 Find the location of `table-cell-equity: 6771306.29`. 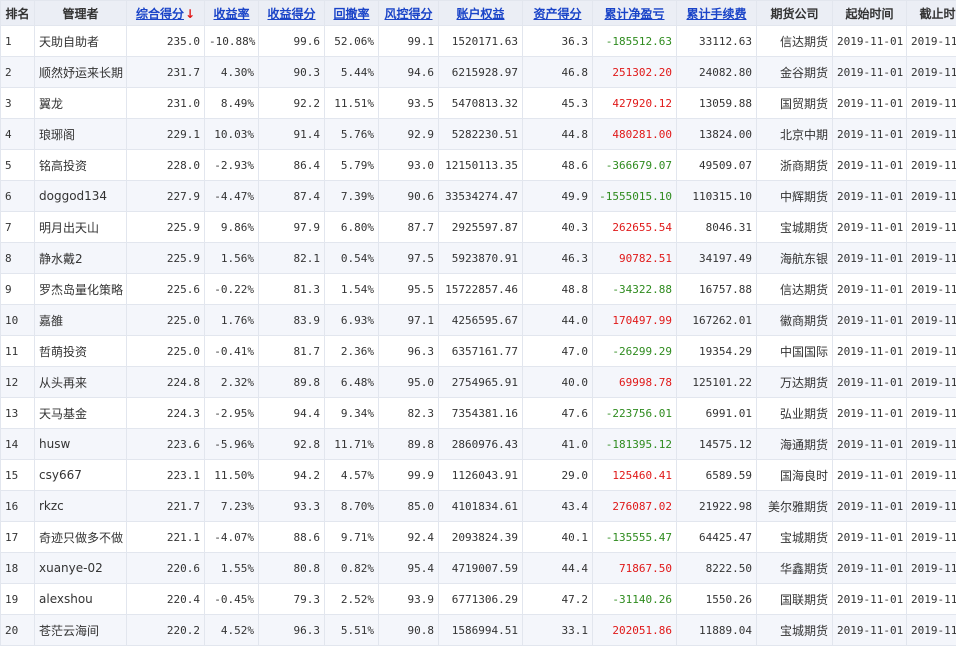

table-cell-equity: 6771306.29 is located at coordinates (481, 599).